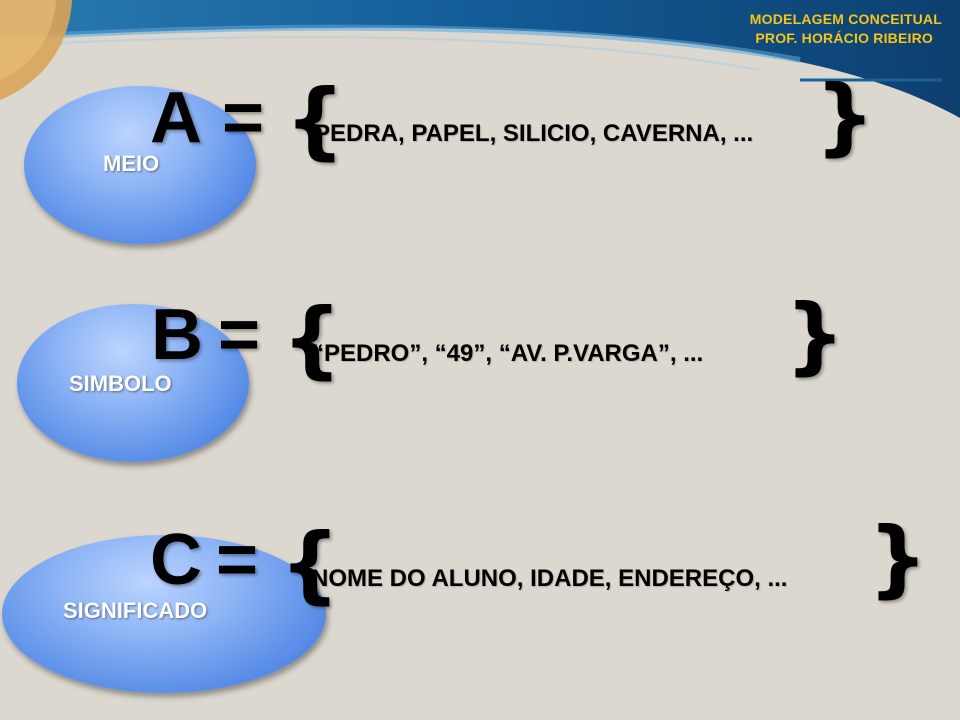 This screenshot has width=960, height=720. Describe the element at coordinates (845, 19) in the screenshot. I see `course-title: MODELAGEM CONCEITUAL` at that location.